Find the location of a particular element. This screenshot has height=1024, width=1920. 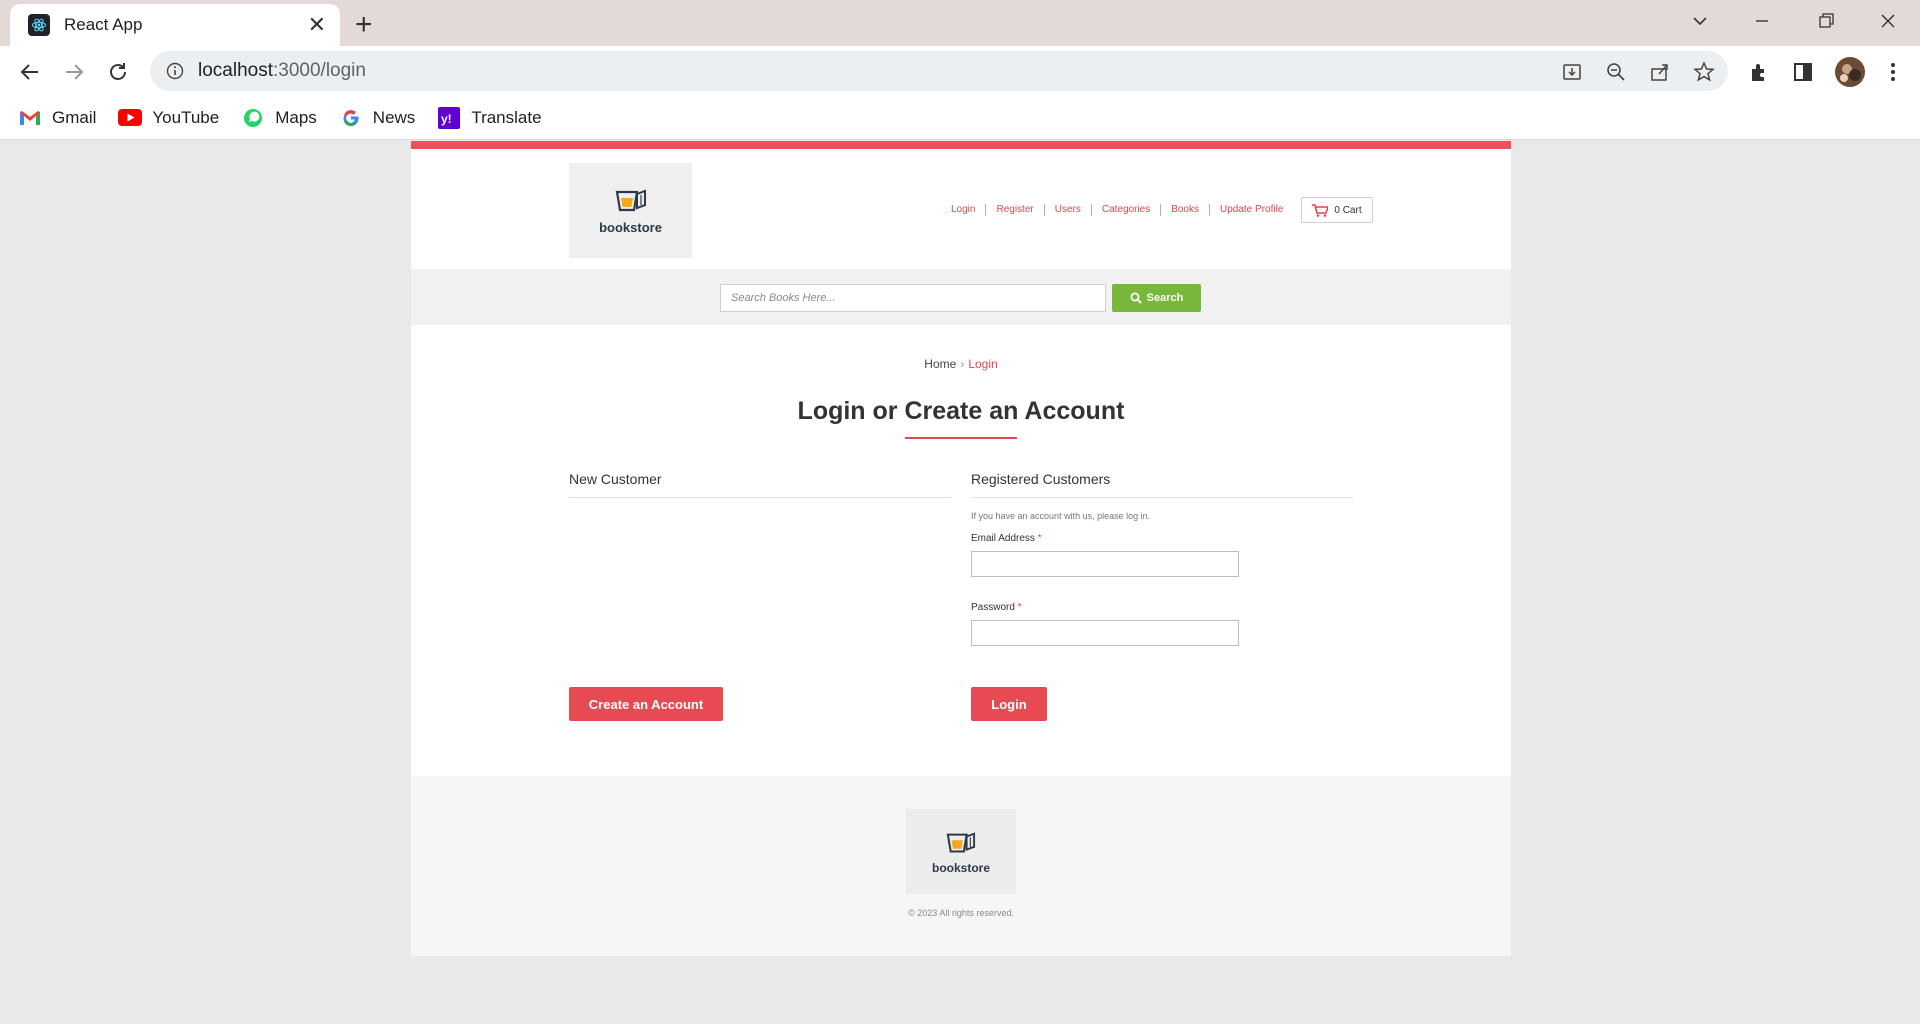

search-button: Search is located at coordinates (1156, 298).